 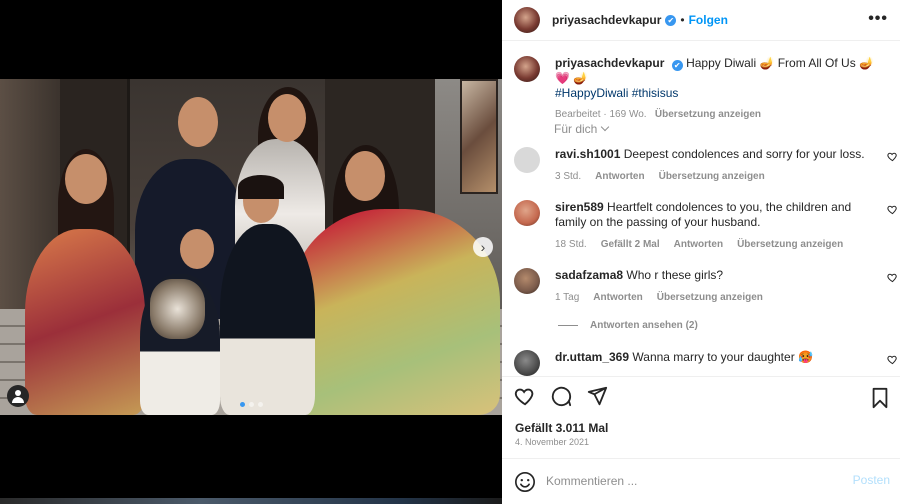 I want to click on comment-icon, so click(x=561, y=396).